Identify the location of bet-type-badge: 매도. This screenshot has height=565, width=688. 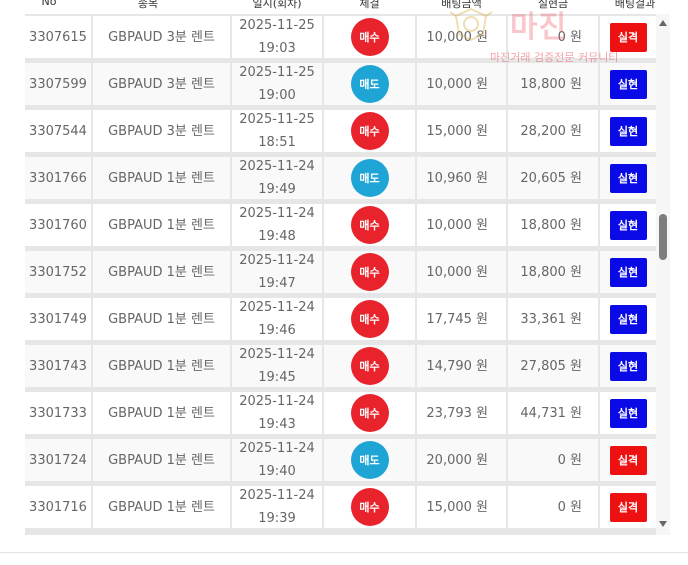
(369, 178).